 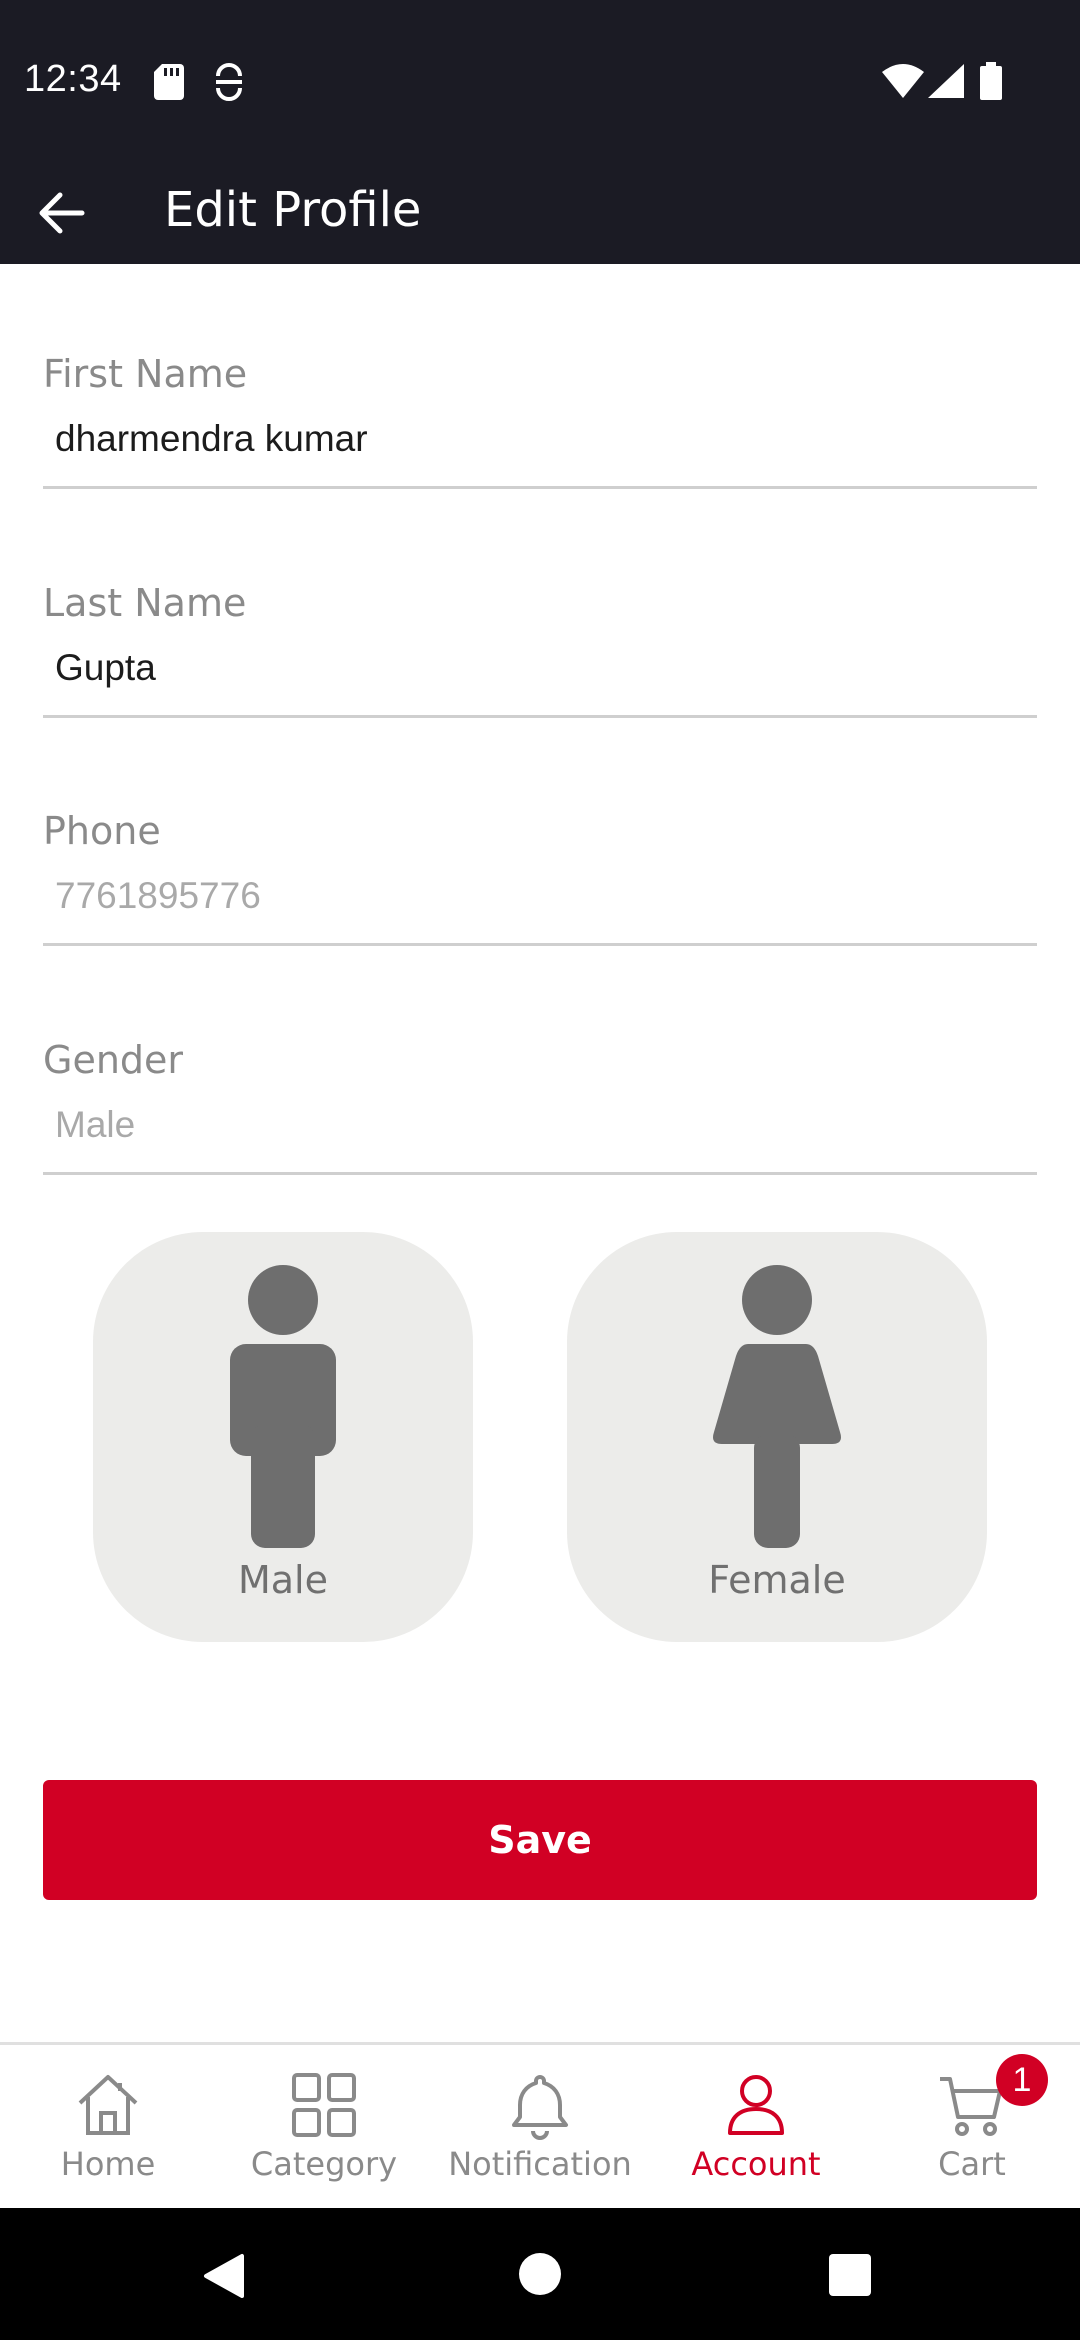 I want to click on status-time: 12:34, so click(x=73, y=79).